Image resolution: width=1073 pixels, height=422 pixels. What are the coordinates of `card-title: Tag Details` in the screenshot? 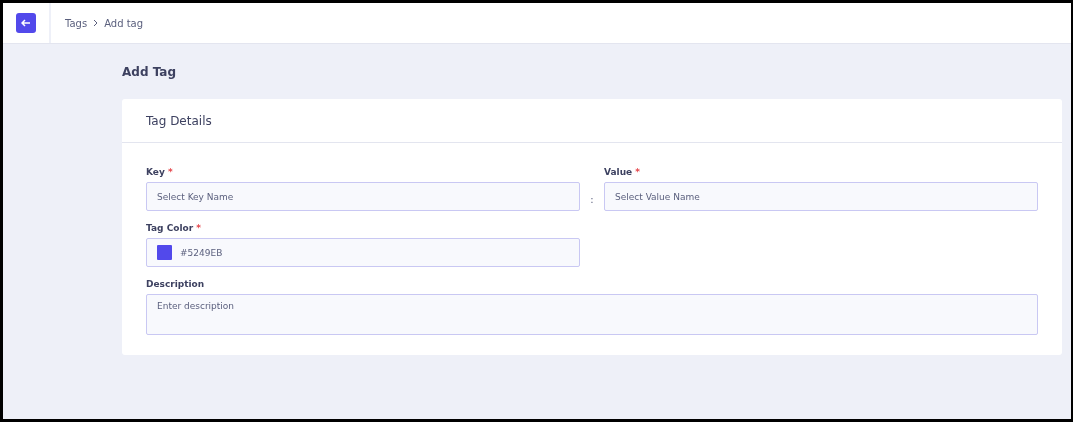 It's located at (592, 121).